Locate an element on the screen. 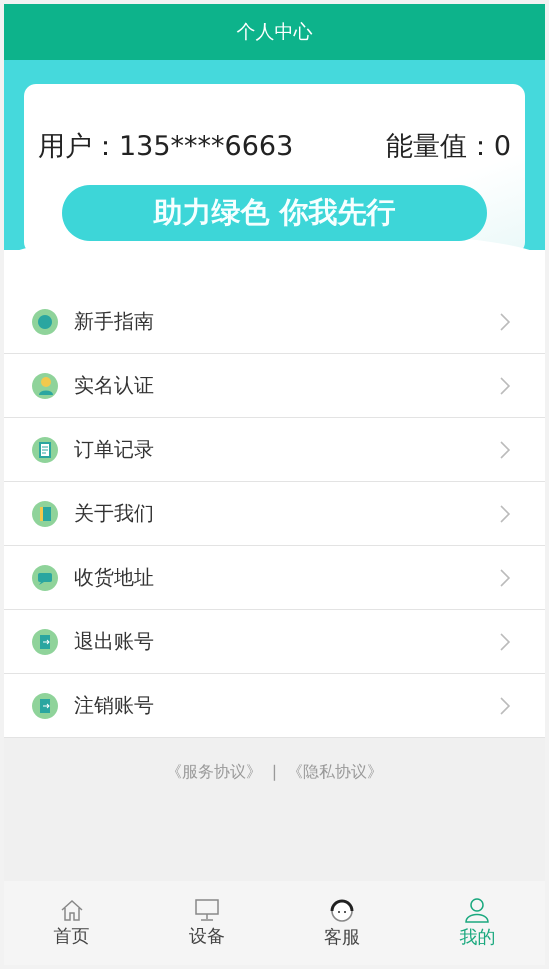 The image size is (549, 969). menu-item: 实名认证 is located at coordinates (274, 386).